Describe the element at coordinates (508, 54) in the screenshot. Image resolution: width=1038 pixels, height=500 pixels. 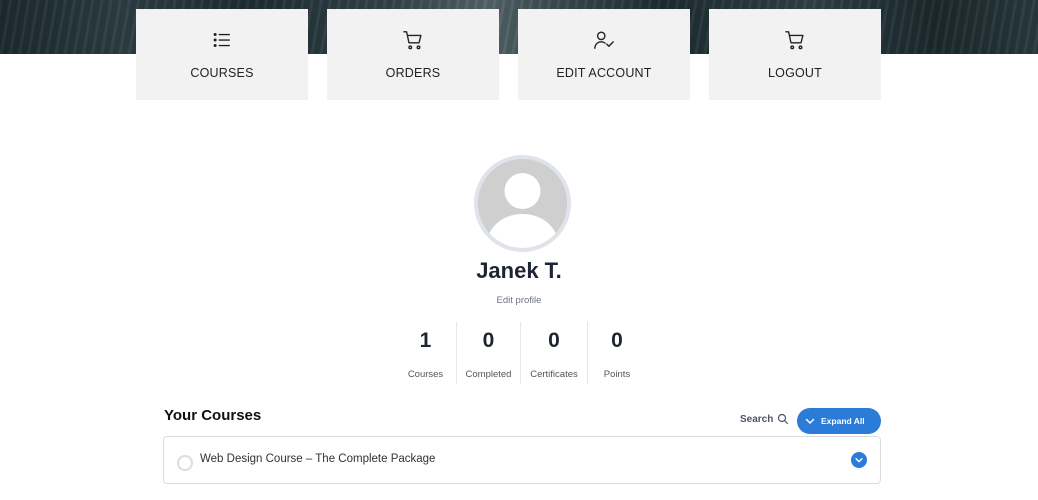
I see `account-nav: COURSES ORDERS EDIT ACCOUNT LOGOUT` at that location.